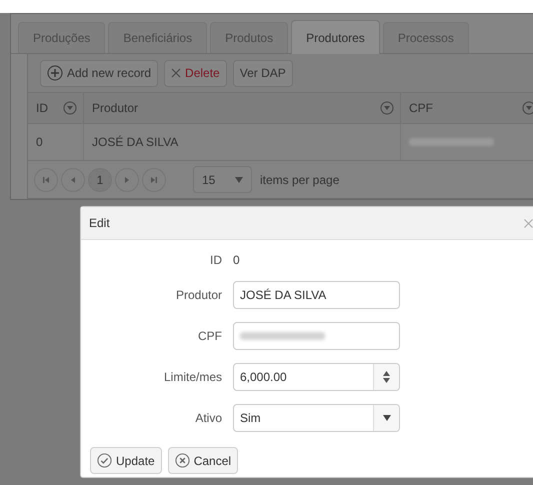 This screenshot has height=485, width=533. Describe the element at coordinates (135, 142) in the screenshot. I see `table-cell: JOSÉ DA SILVA` at that location.